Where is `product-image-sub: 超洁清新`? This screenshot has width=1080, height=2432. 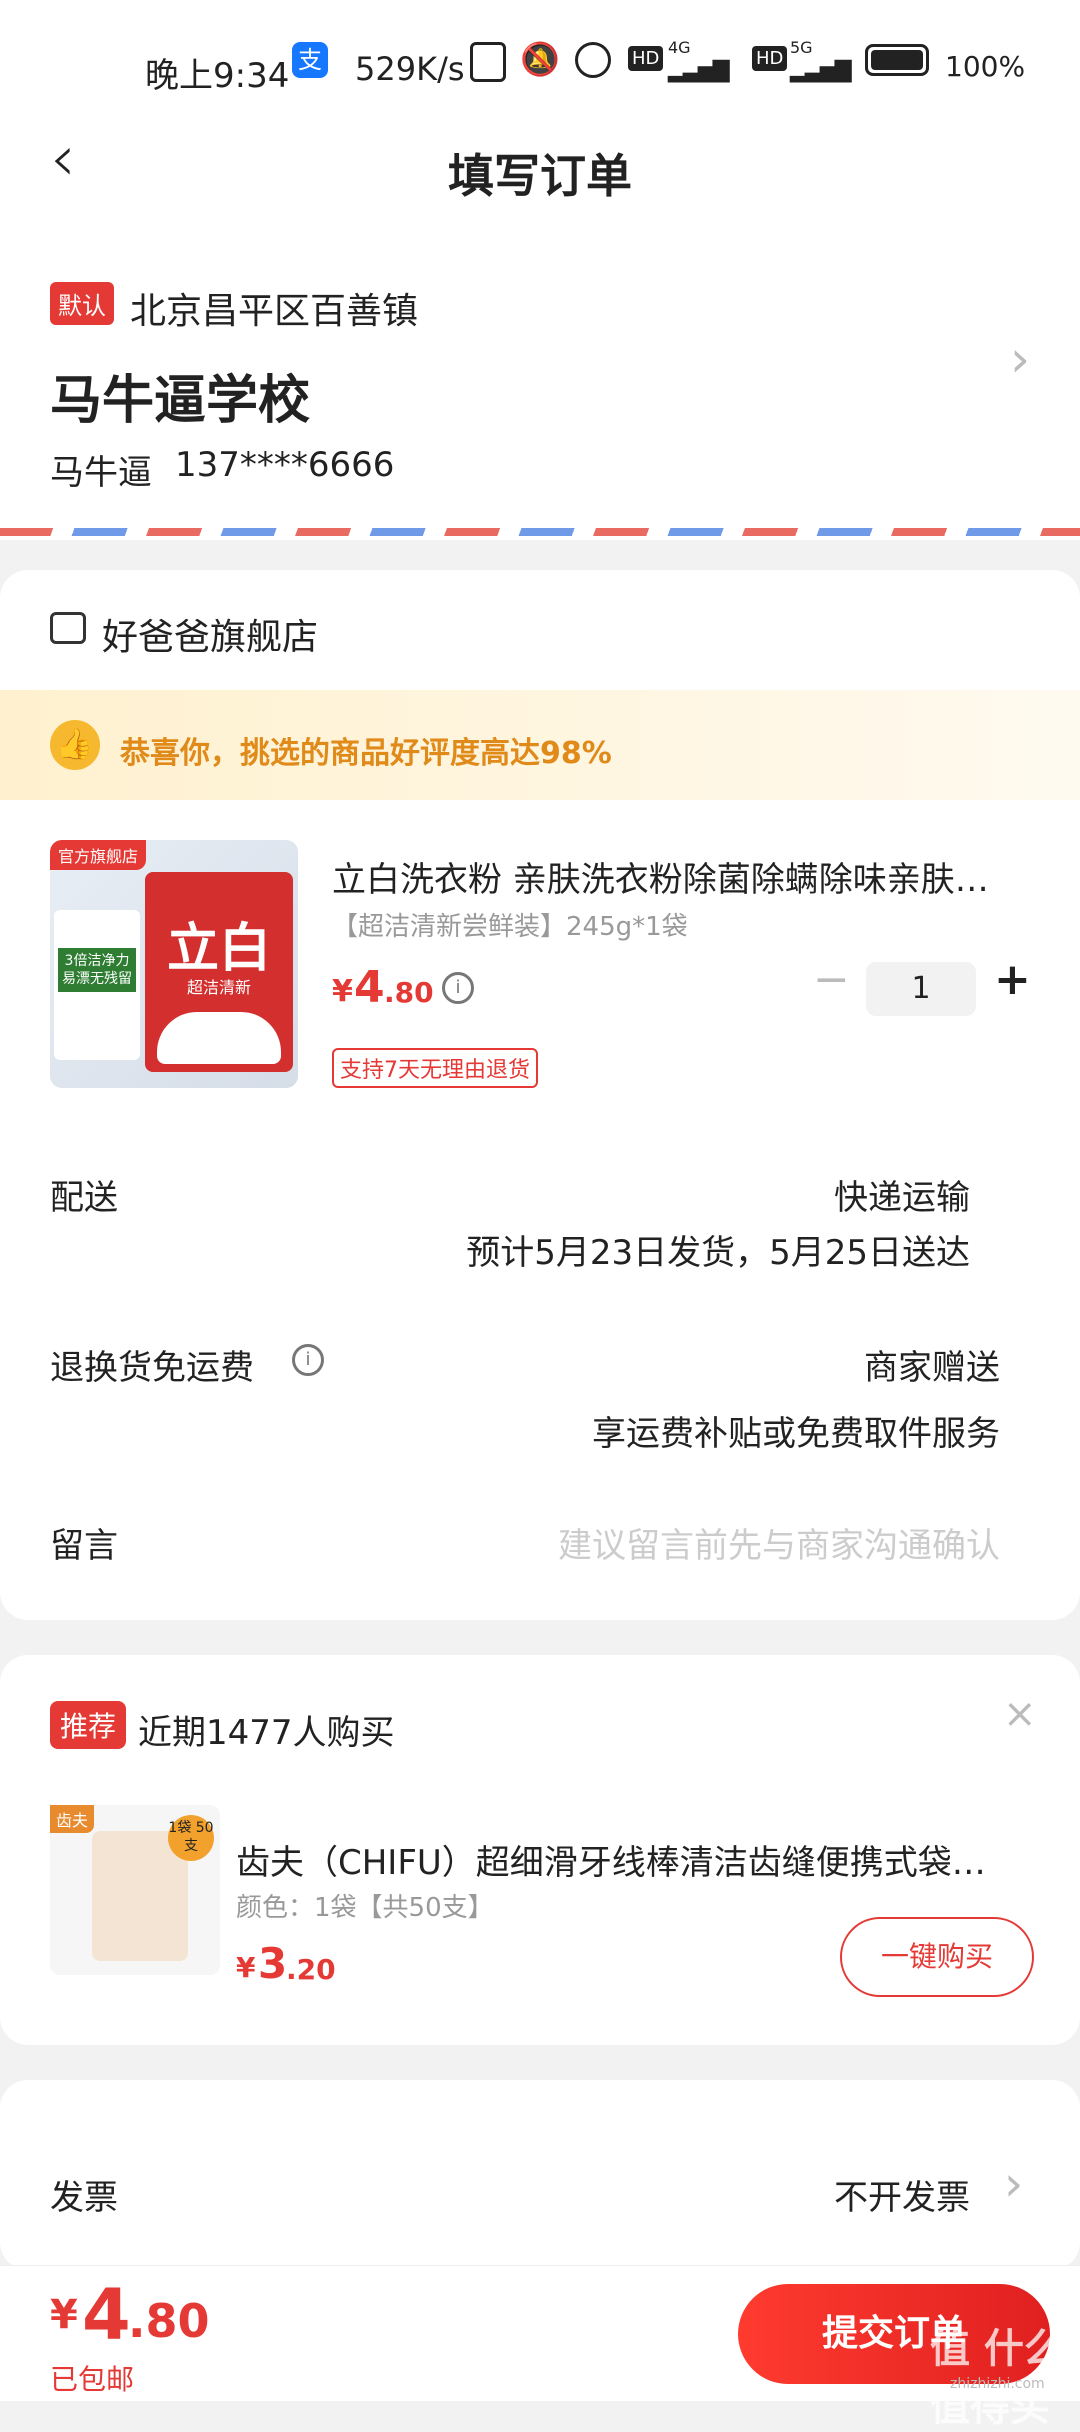 product-image-sub: 超洁清新 is located at coordinates (218, 987).